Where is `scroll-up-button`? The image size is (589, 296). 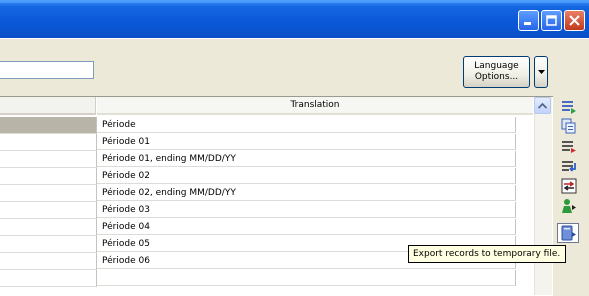 scroll-up-button is located at coordinates (542, 105).